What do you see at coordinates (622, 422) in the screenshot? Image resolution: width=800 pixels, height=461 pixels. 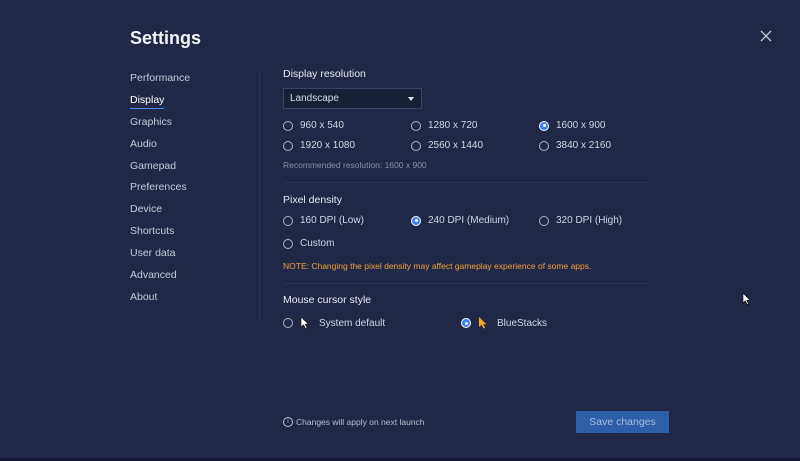 I see `save-changes-button: Save changes` at bounding box center [622, 422].